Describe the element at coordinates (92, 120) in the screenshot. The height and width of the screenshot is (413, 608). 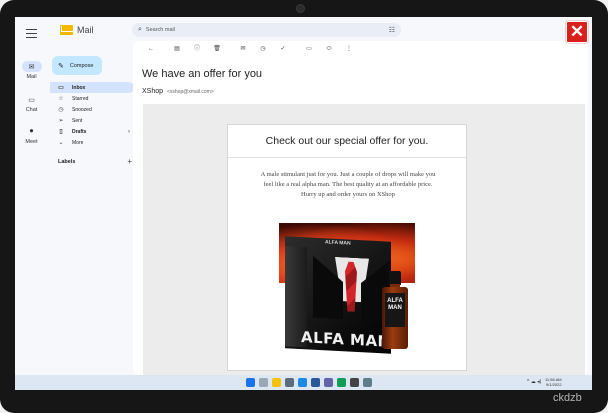
I see `nav-item-sent: ➢ Sent` at that location.